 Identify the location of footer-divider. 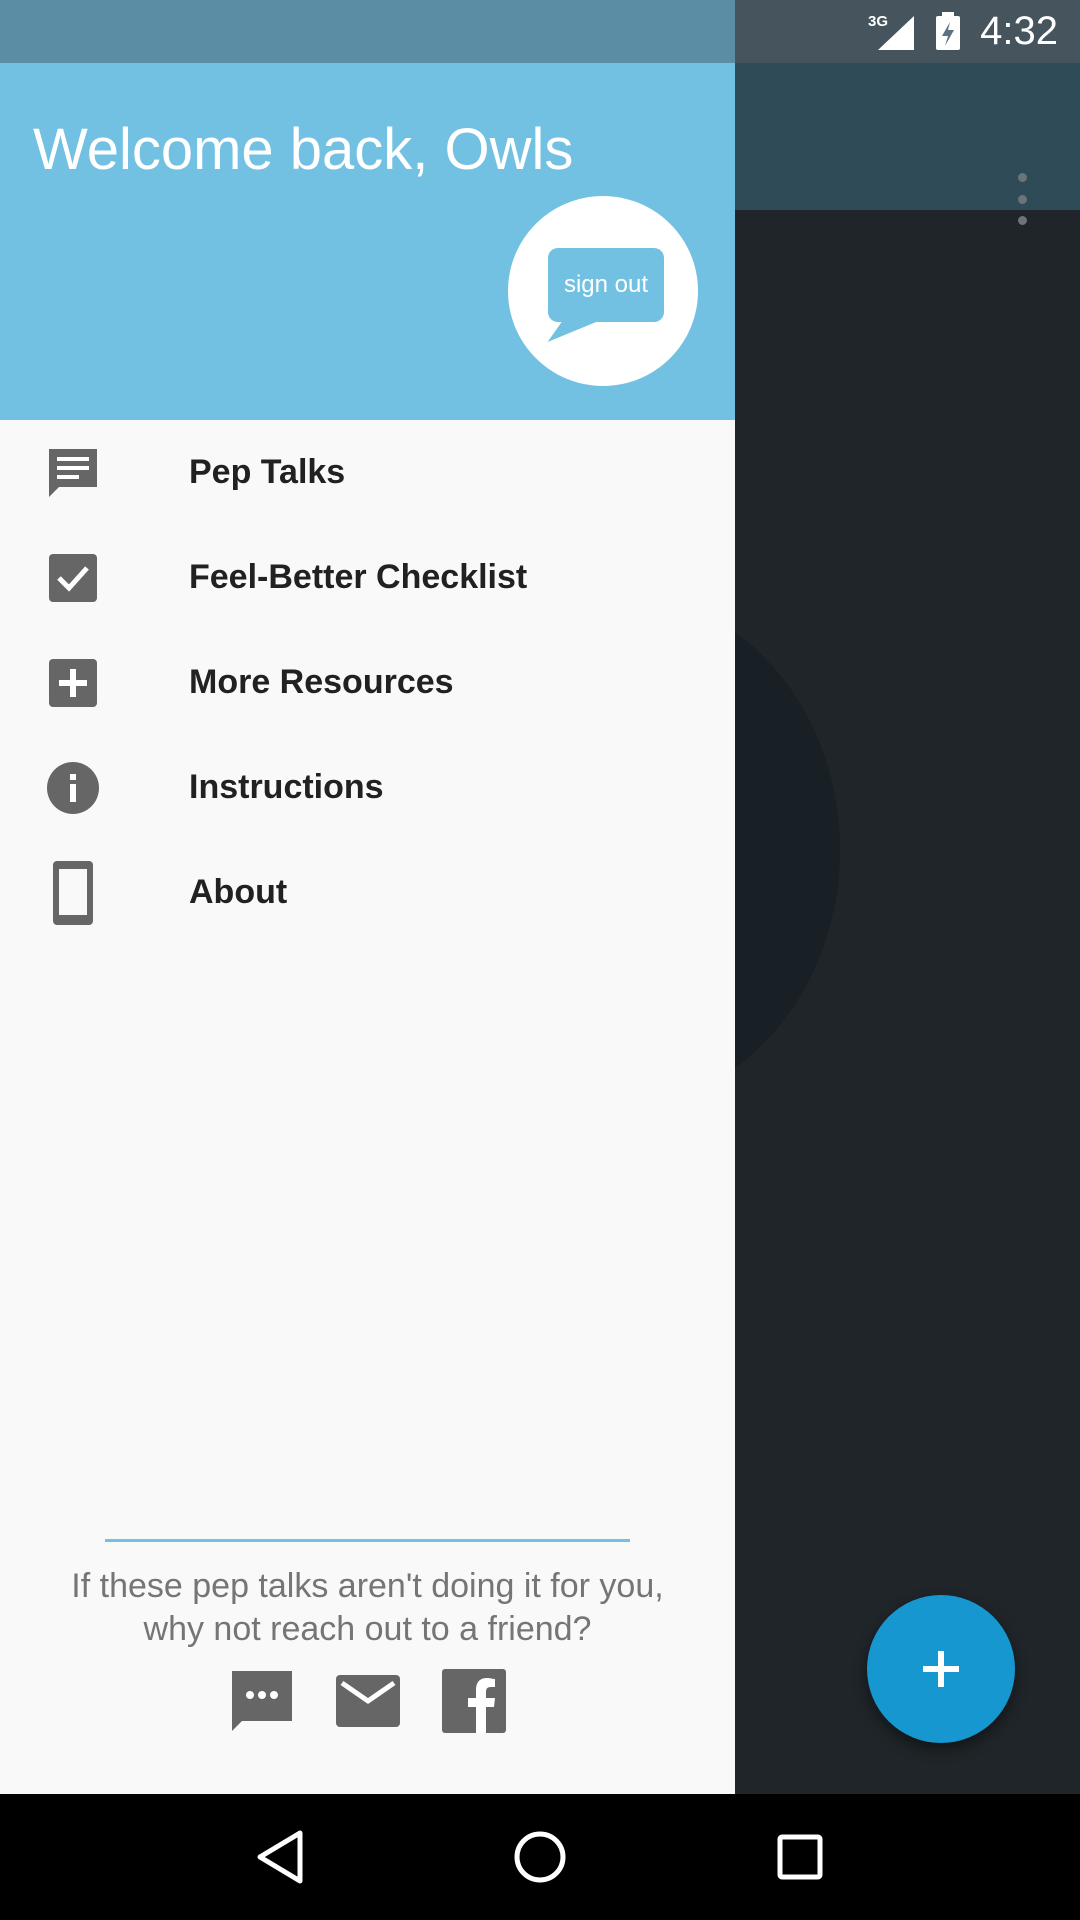
(367, 1540).